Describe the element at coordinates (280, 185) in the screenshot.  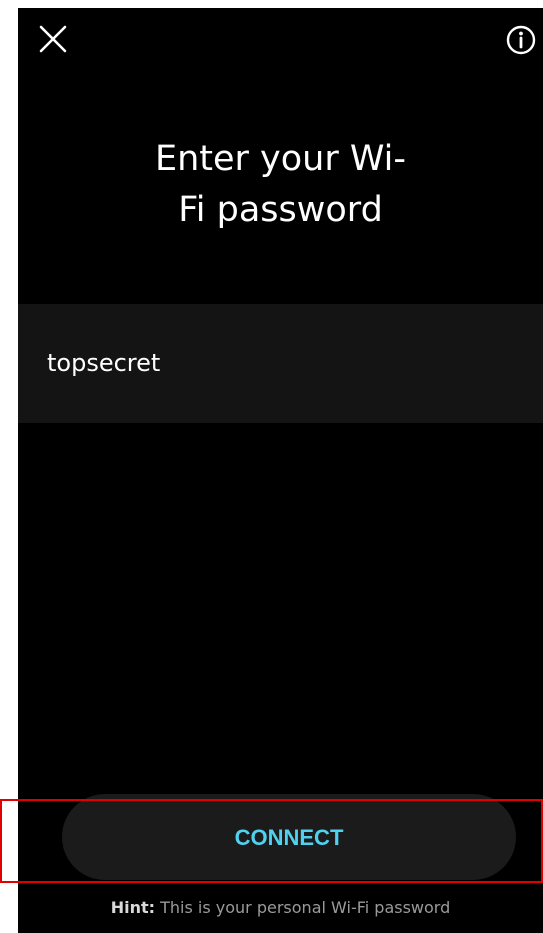
I see `page-title: Enter your Wi- Fi password` at that location.